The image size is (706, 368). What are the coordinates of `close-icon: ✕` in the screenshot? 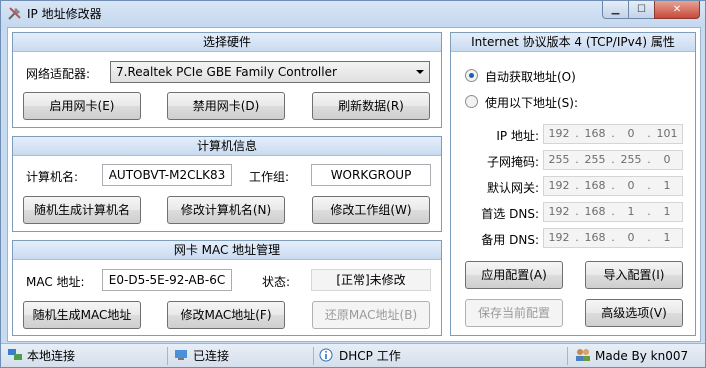 It's located at (677, 9).